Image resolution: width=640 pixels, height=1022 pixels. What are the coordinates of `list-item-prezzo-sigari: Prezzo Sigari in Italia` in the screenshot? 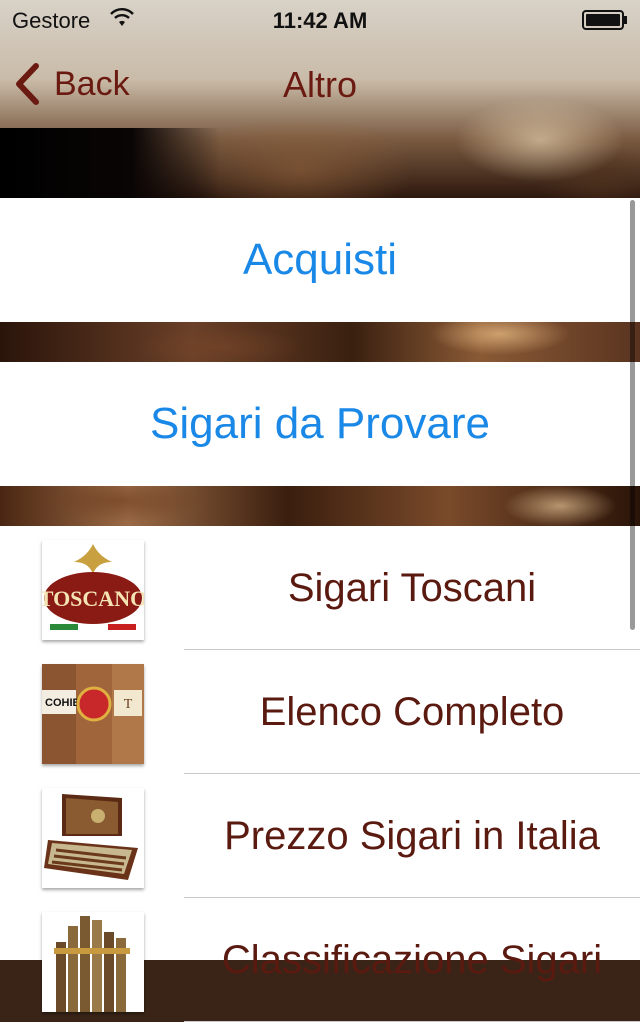 It's located at (320, 836).